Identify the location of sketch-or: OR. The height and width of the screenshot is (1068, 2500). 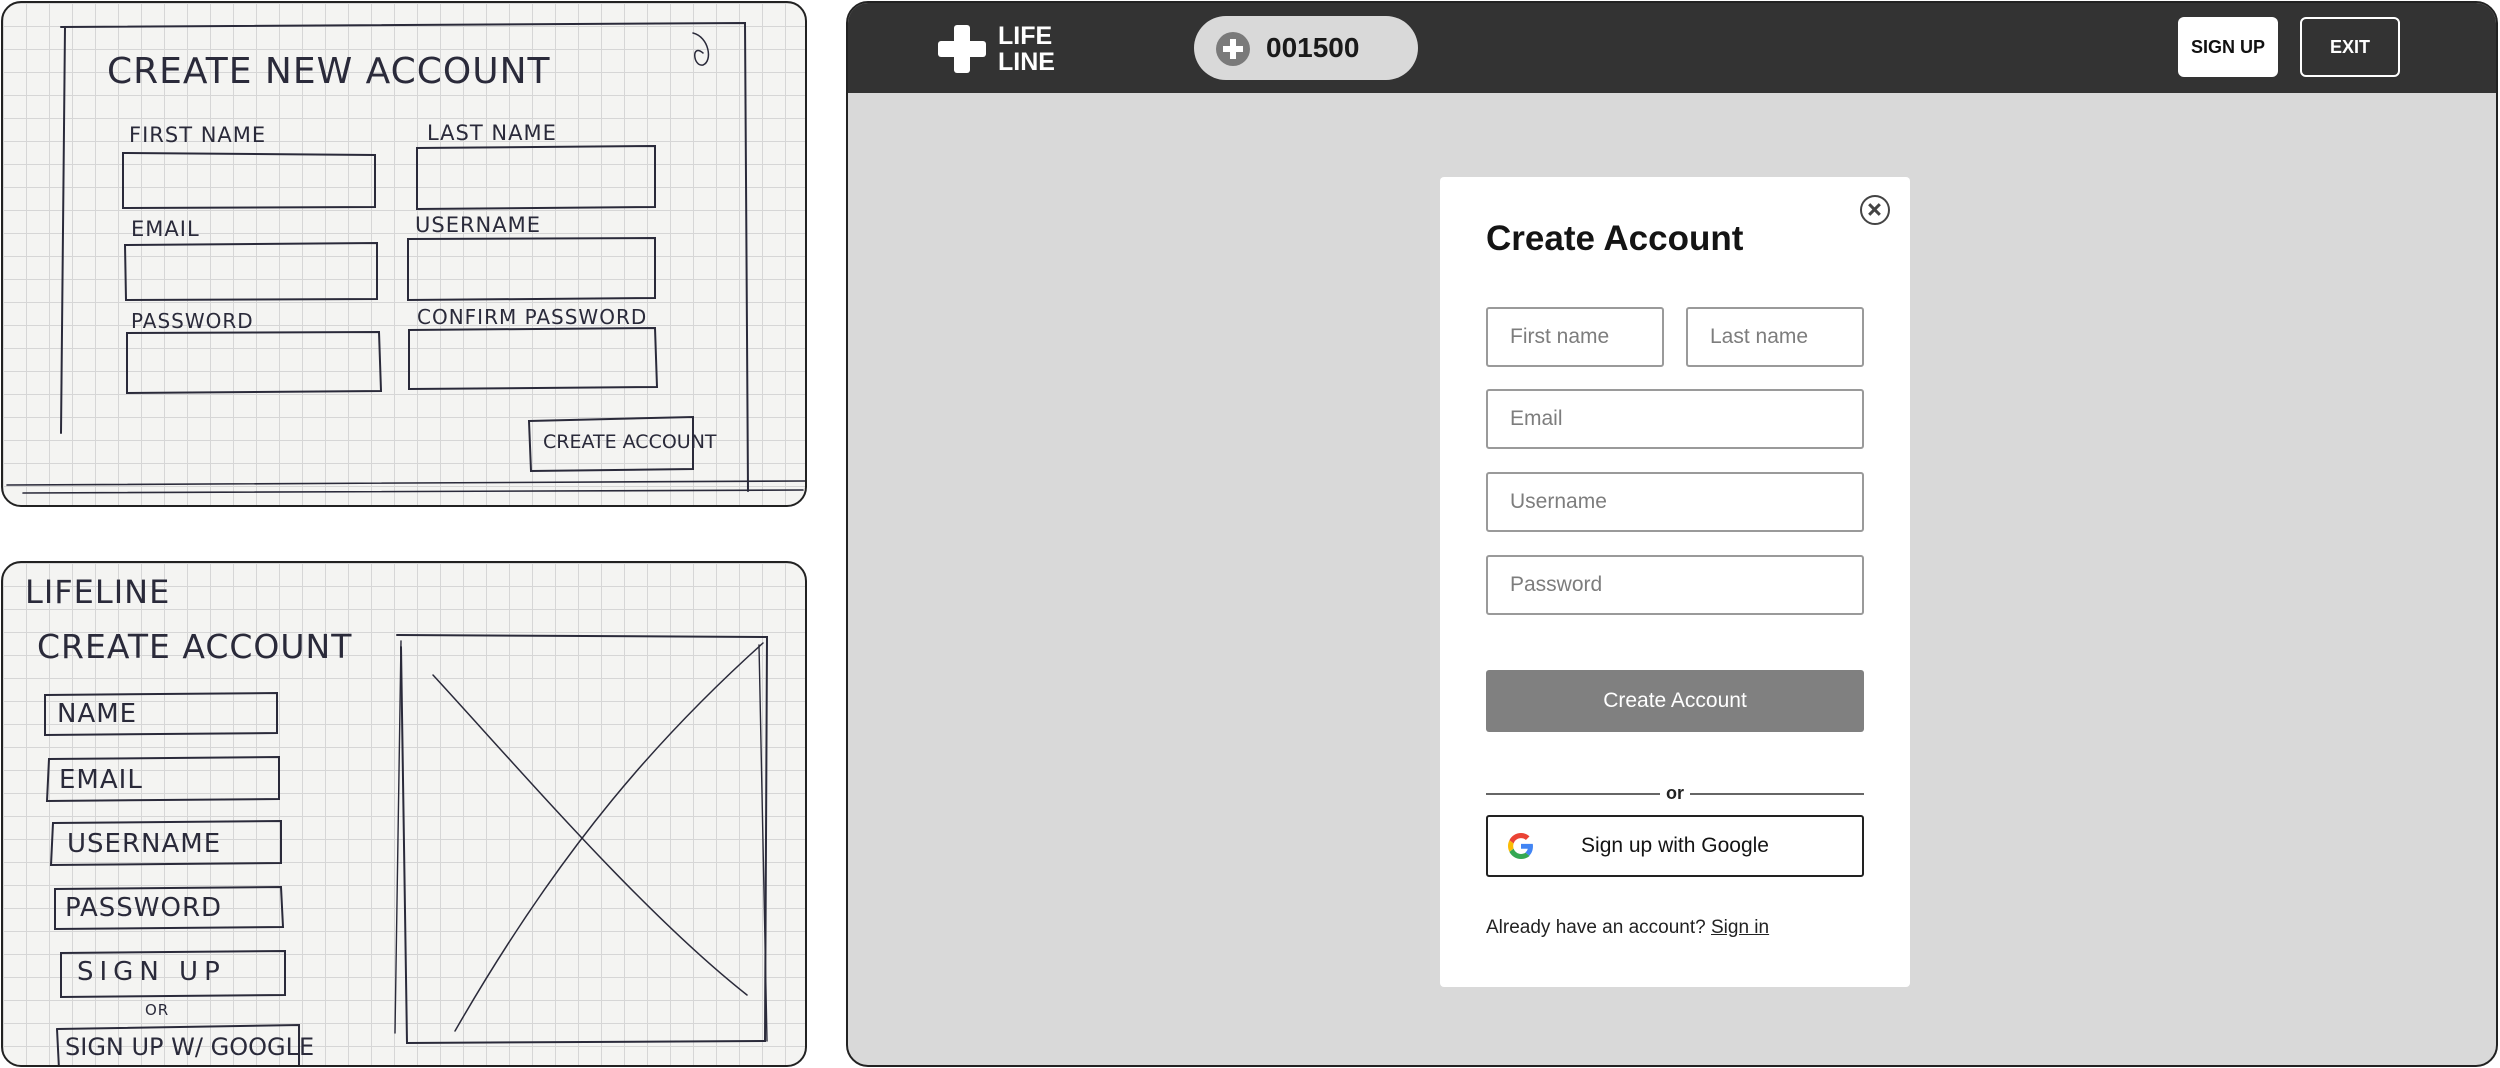
(157, 1010).